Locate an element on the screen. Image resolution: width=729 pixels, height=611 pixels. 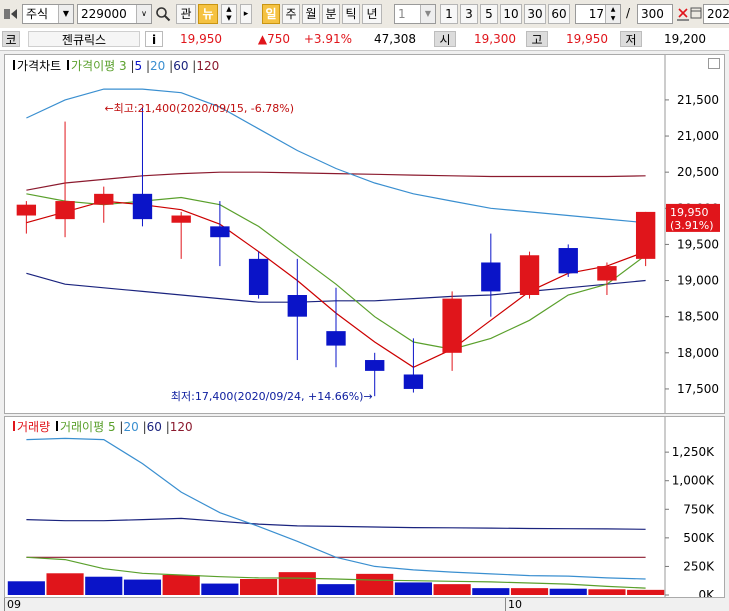
unit-3-button: 3 is located at coordinates (469, 14).